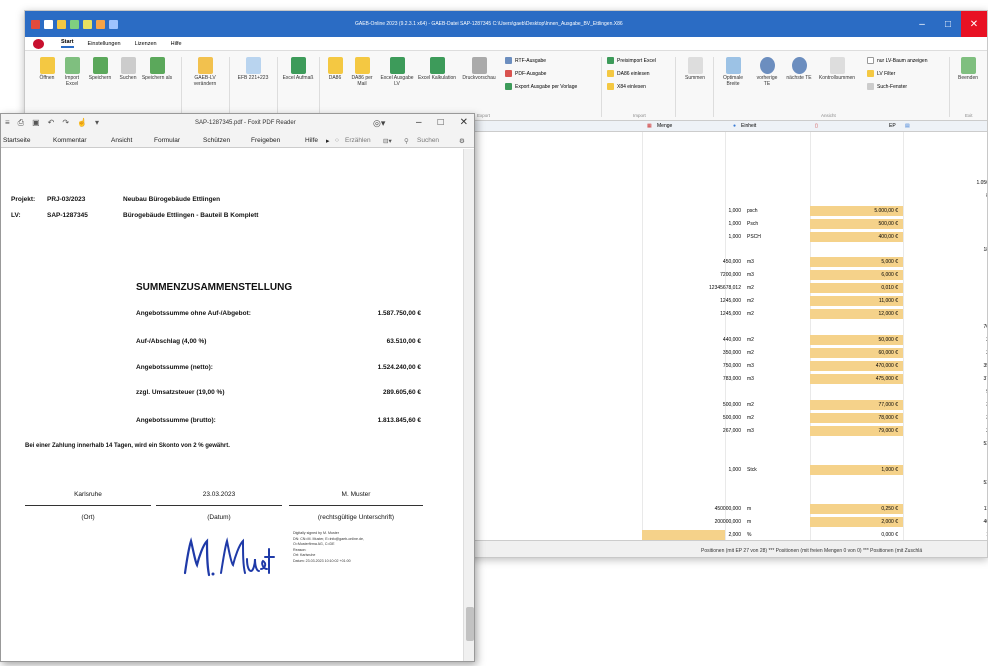 This screenshot has width=988, height=666. Describe the element at coordinates (121, 140) in the screenshot. I see `tab-ansicht: Ansicht` at that location.